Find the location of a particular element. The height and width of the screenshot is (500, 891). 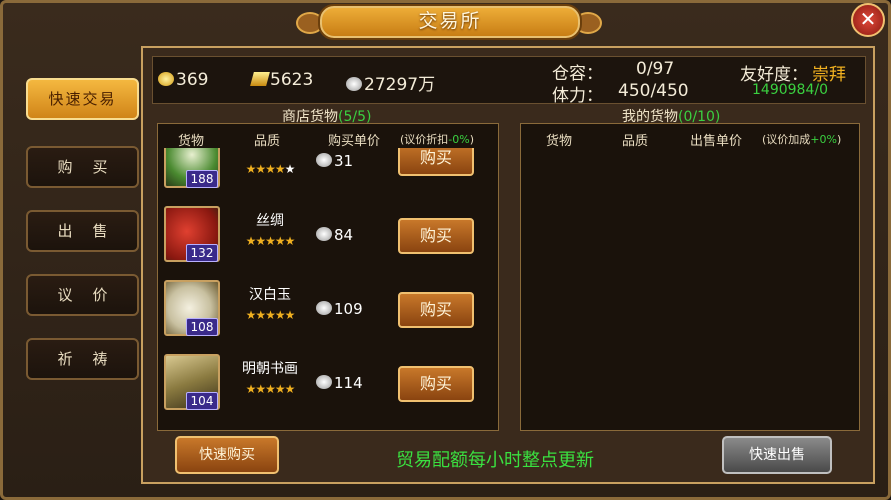

warehouse-value: 0/97 is located at coordinates (655, 69).